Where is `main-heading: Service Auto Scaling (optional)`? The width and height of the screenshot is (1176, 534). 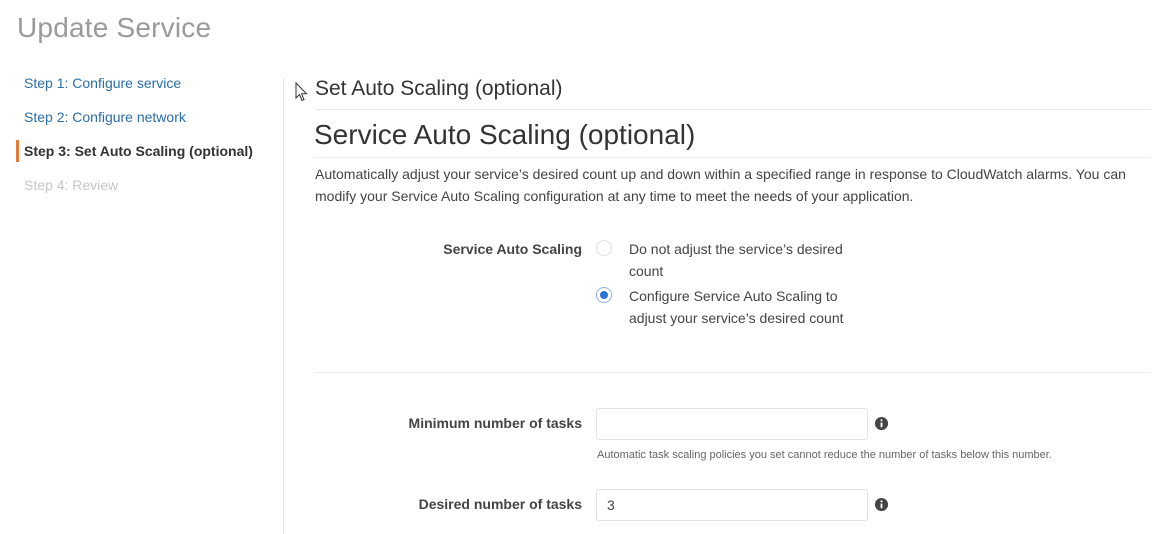
main-heading: Service Auto Scaling (optional) is located at coordinates (505, 134).